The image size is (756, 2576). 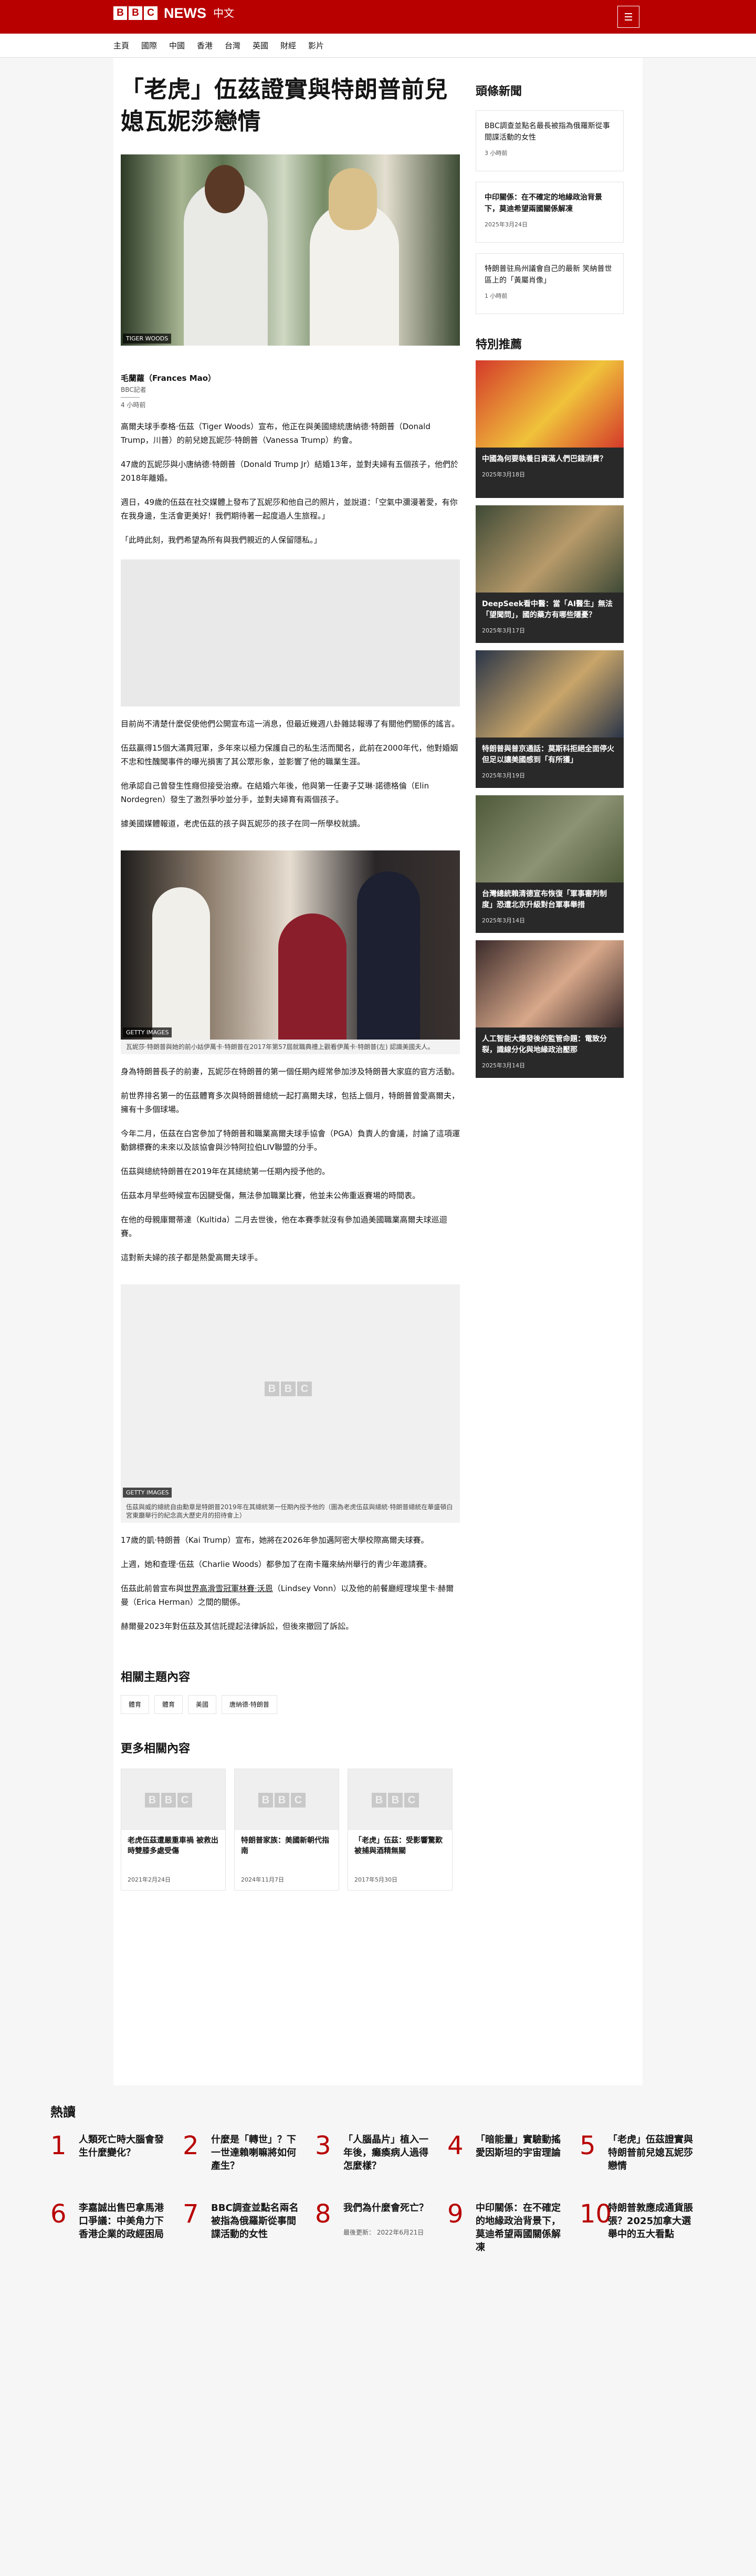 I want to click on nav-item-taiwan: 台灣, so click(x=232, y=45).